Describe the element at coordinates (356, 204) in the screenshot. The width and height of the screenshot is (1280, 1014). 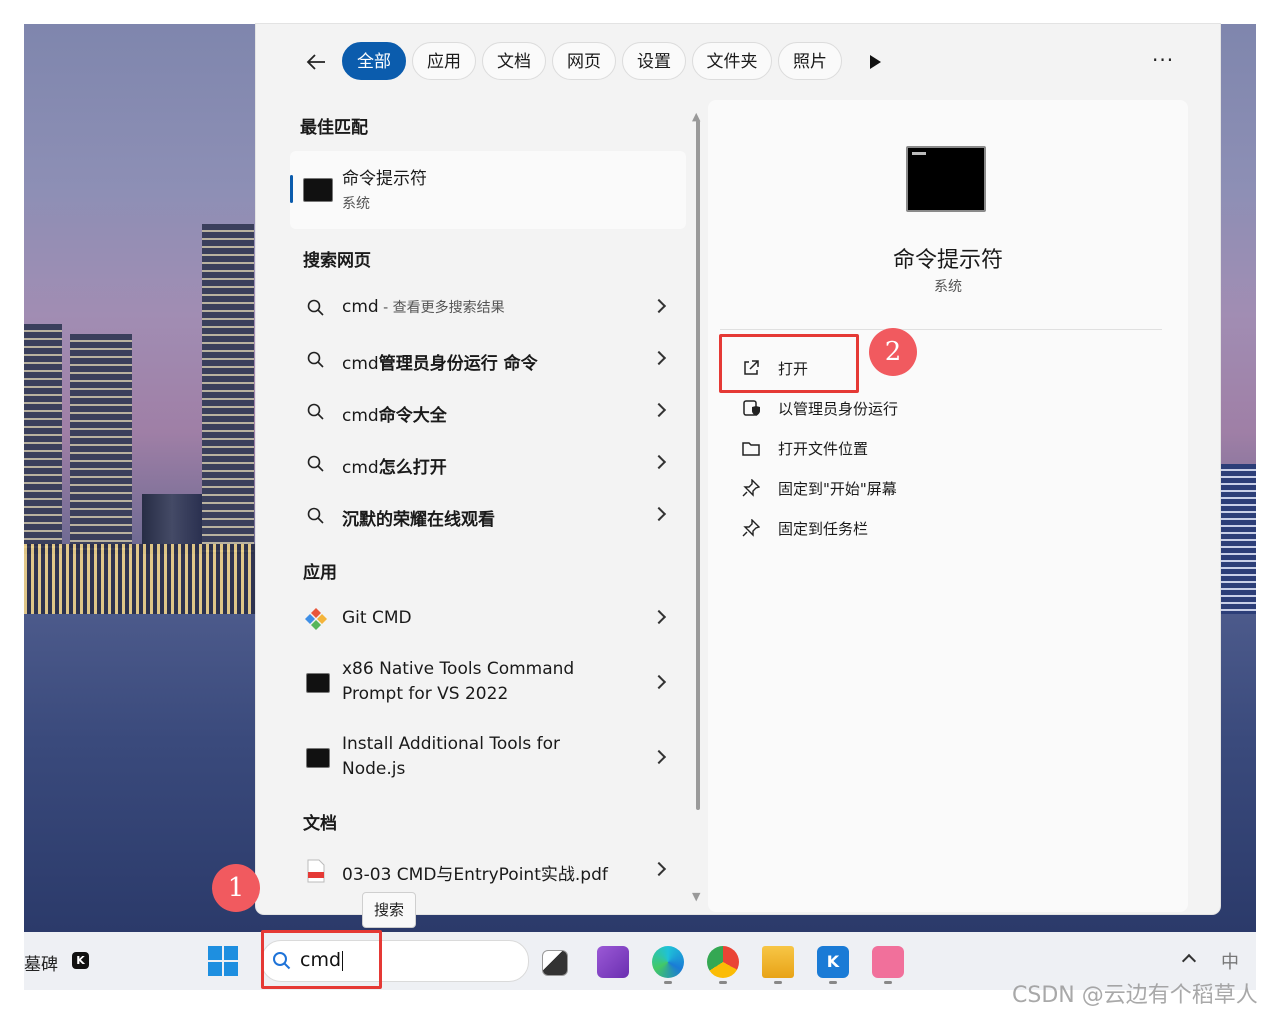
I see `best-match-subtitle: 系统` at that location.